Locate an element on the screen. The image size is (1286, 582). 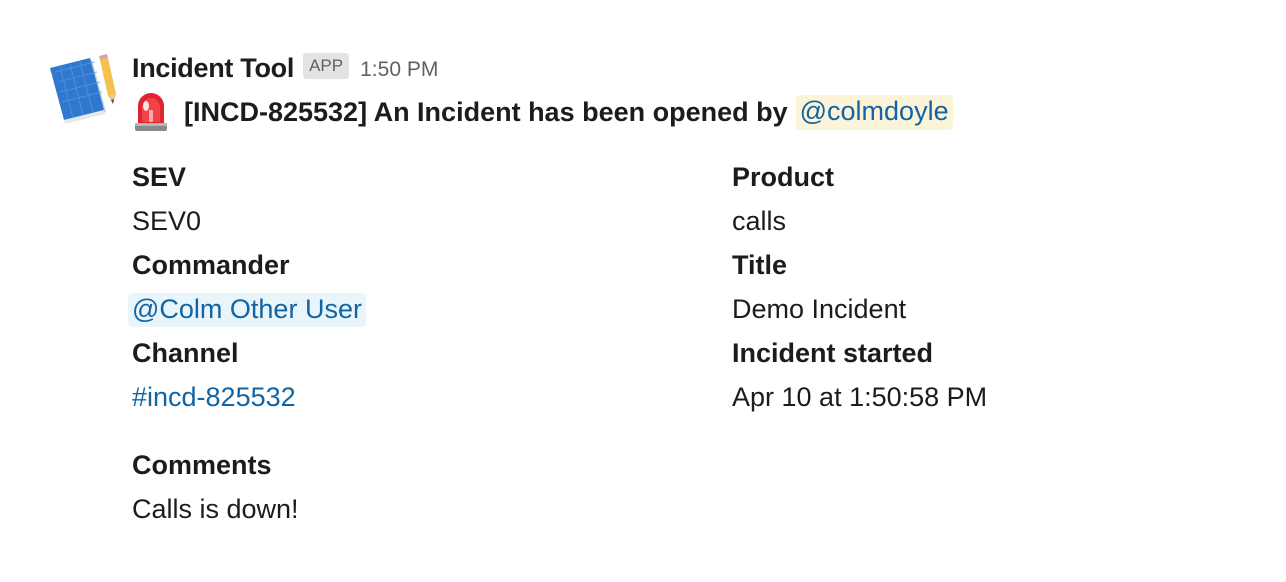
sev-value: SEV0 is located at coordinates (167, 221).